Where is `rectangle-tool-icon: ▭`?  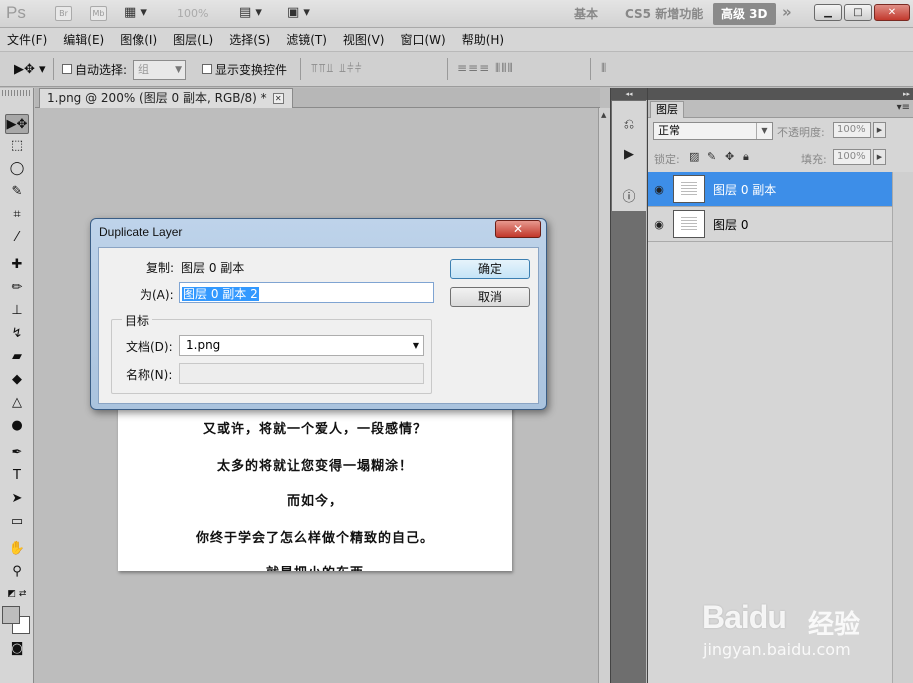 rectangle-tool-icon: ▭ is located at coordinates (17, 522).